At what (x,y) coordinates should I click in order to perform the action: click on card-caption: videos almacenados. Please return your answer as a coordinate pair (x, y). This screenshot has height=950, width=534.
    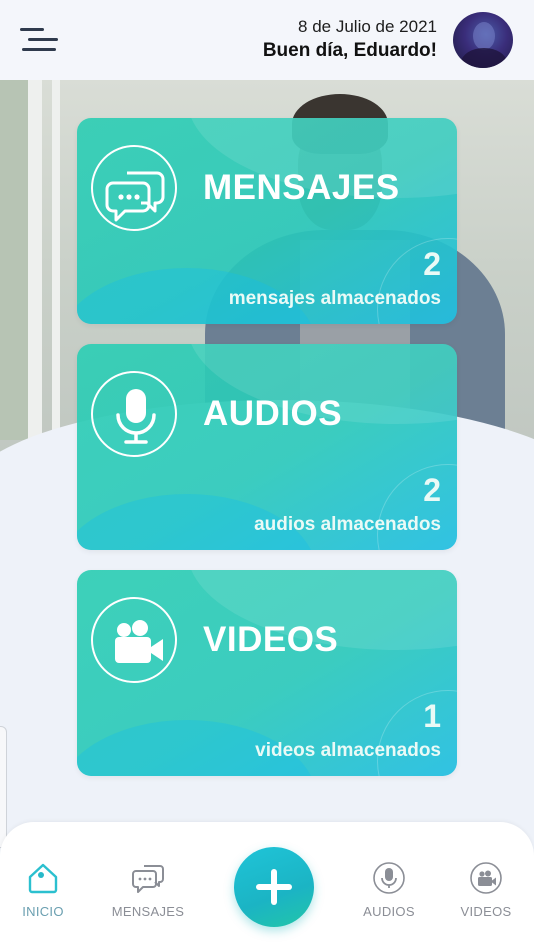
    Looking at the image, I should click on (348, 750).